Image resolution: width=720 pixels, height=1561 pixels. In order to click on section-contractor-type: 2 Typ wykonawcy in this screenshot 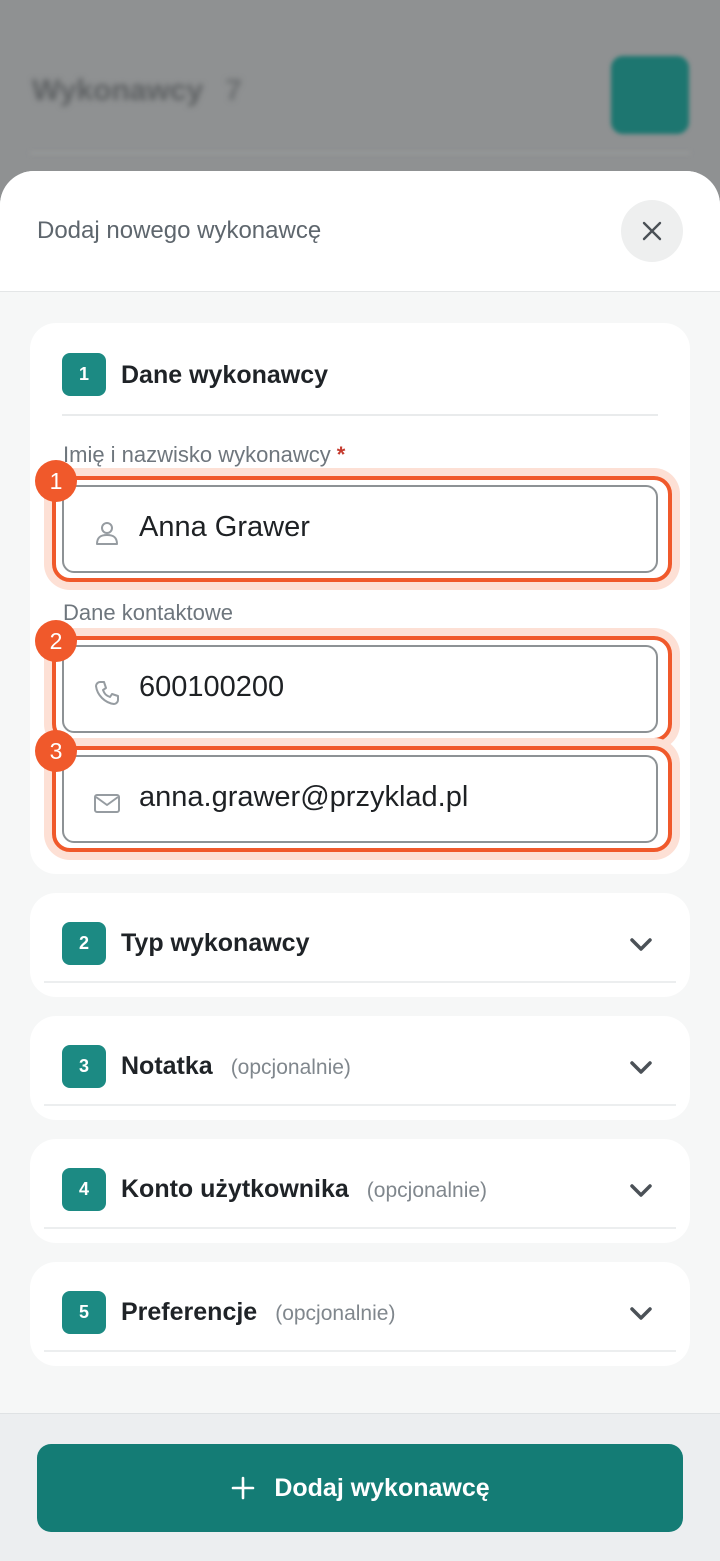, I will do `click(360, 945)`.